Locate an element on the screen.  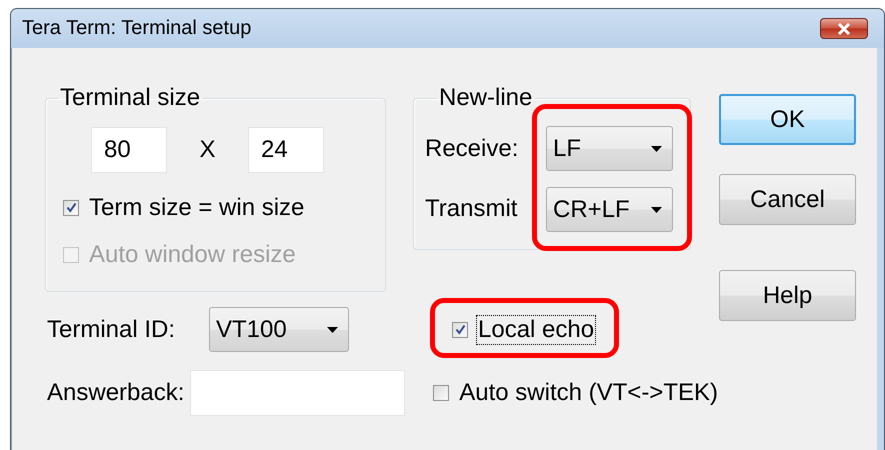
window-title: Tera Term: Terminal setup is located at coordinates (137, 28).